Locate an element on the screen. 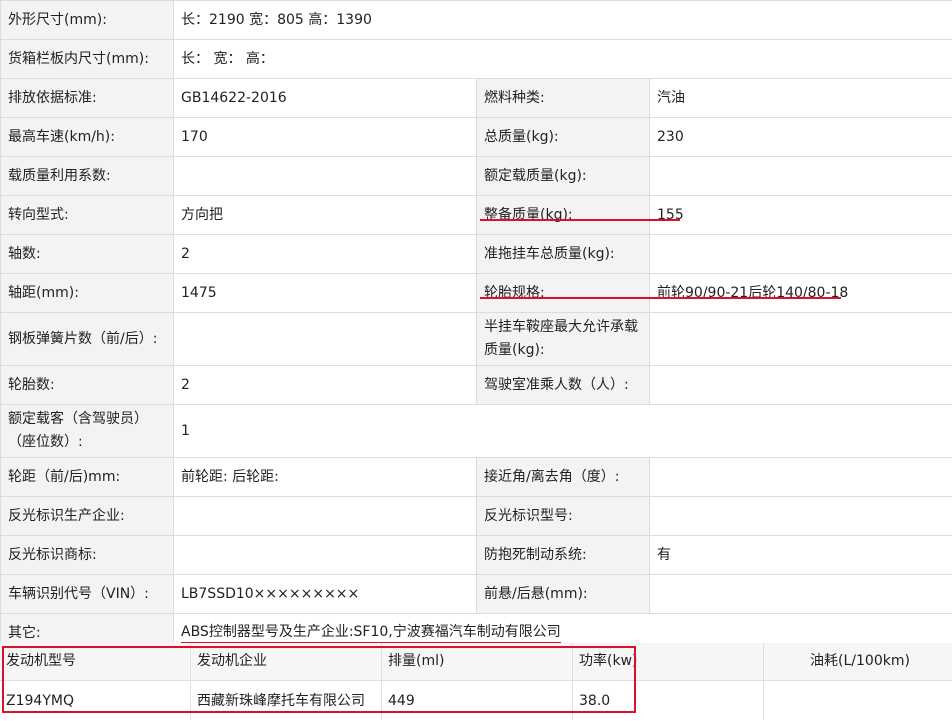 Image resolution: width=952 pixels, height=721 pixels. label-steering-type: 转向型式: is located at coordinates (87, 215).